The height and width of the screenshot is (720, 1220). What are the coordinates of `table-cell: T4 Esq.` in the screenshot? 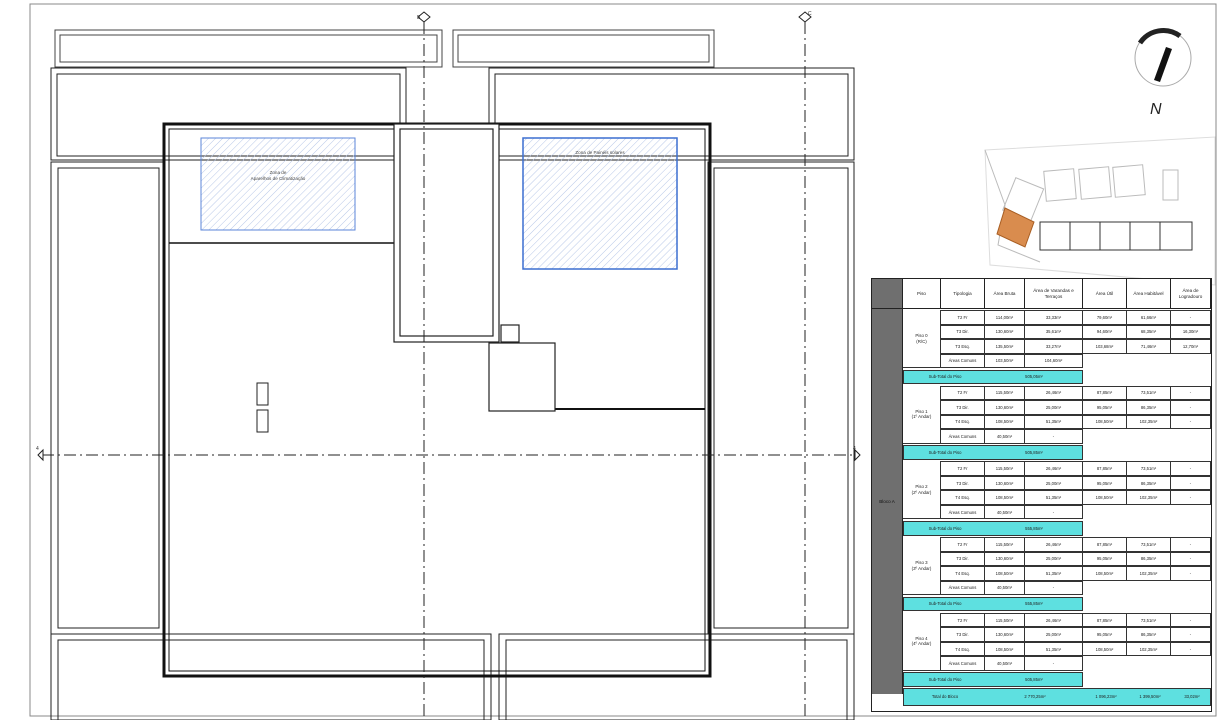 It's located at (962, 573).